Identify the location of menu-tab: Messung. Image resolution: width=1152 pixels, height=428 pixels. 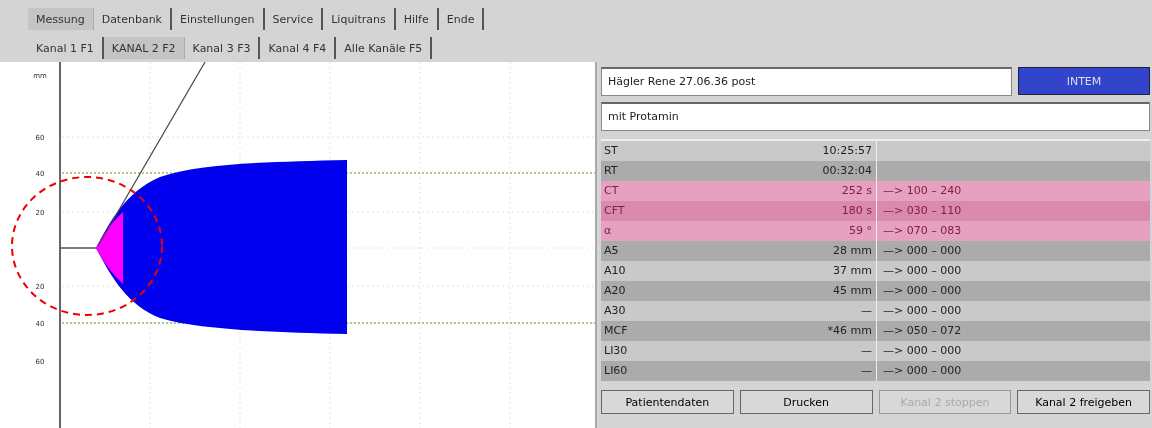
(61, 19).